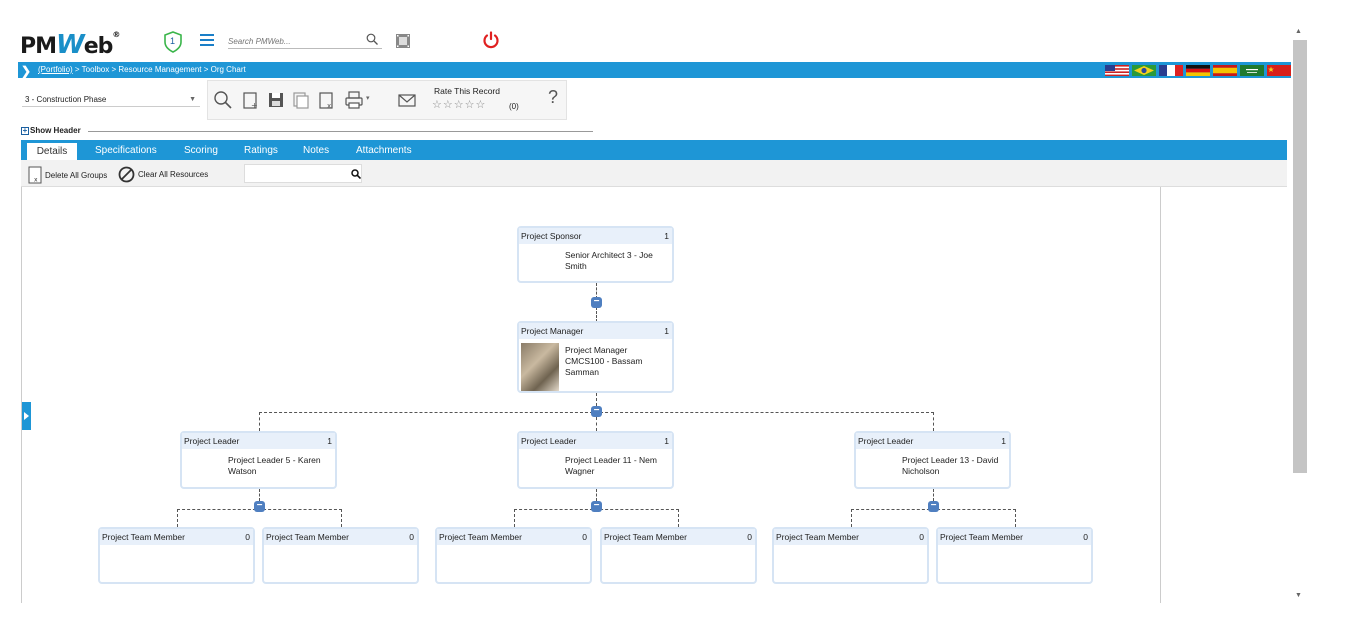  I want to click on rating-count: (0), so click(514, 106).